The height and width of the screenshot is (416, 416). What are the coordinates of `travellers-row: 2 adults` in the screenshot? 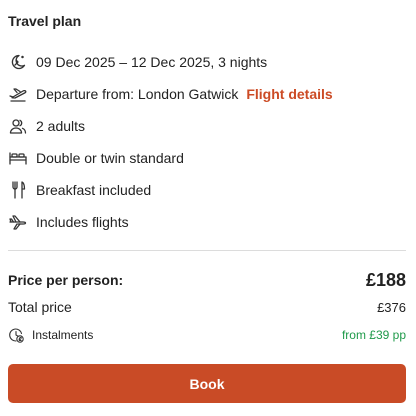 It's located at (46, 126).